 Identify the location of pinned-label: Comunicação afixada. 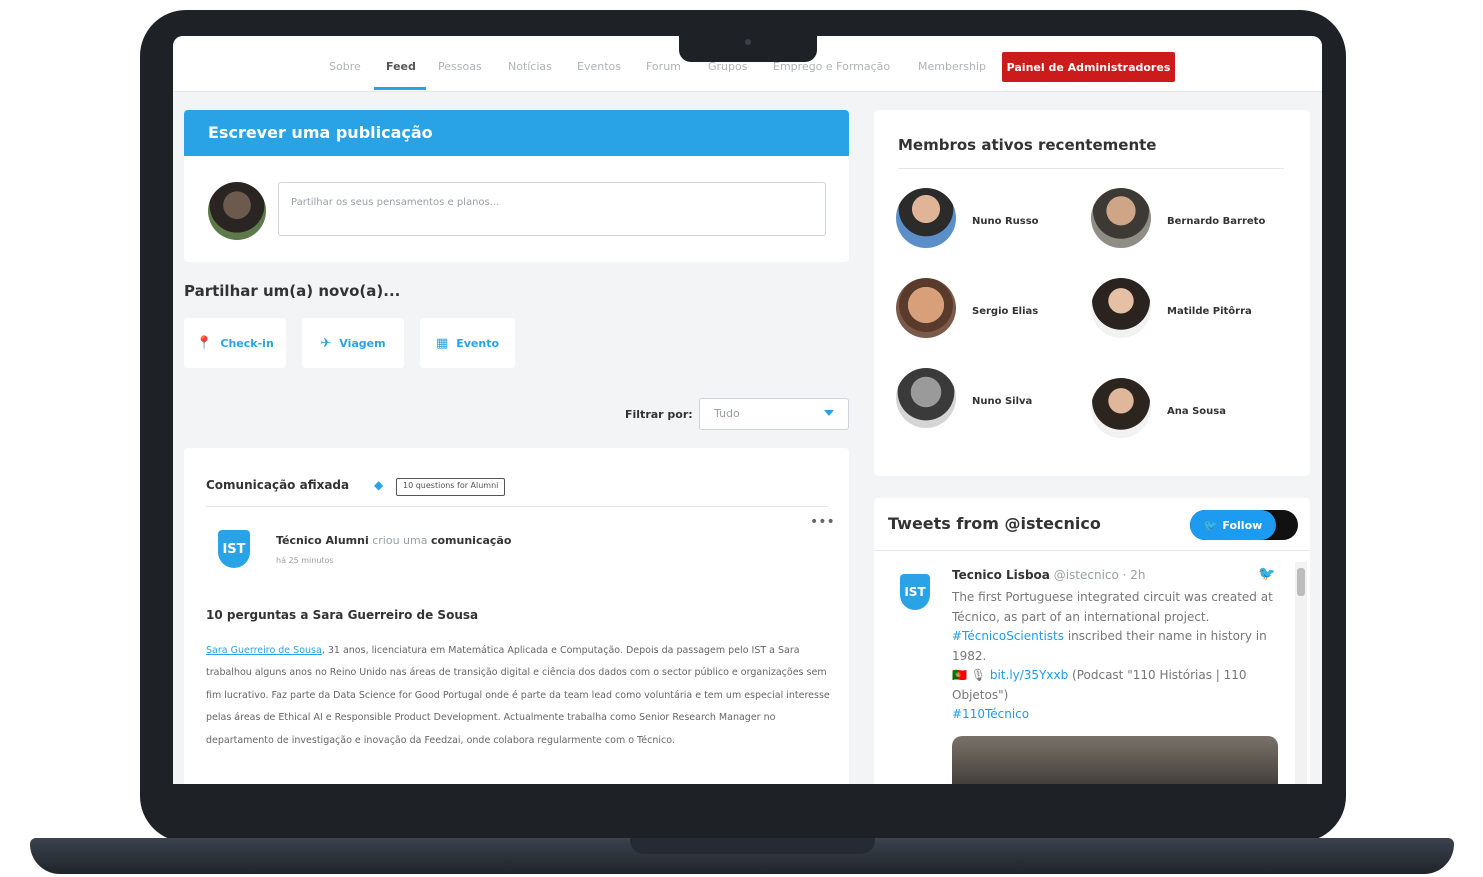
(278, 485).